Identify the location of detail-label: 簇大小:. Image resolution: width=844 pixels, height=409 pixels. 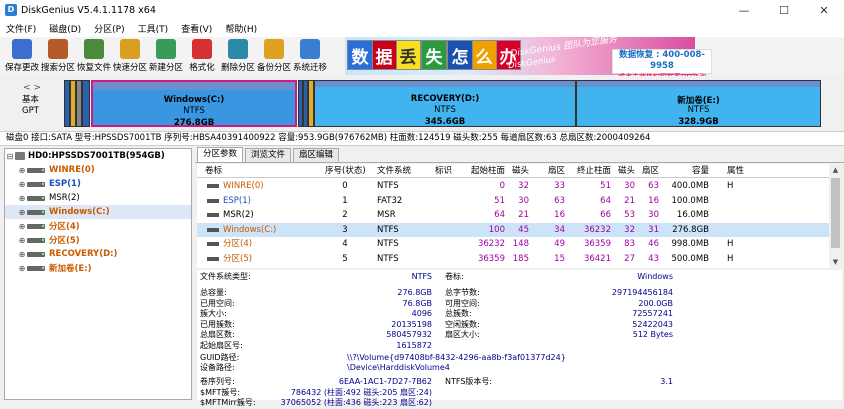
(213, 313).